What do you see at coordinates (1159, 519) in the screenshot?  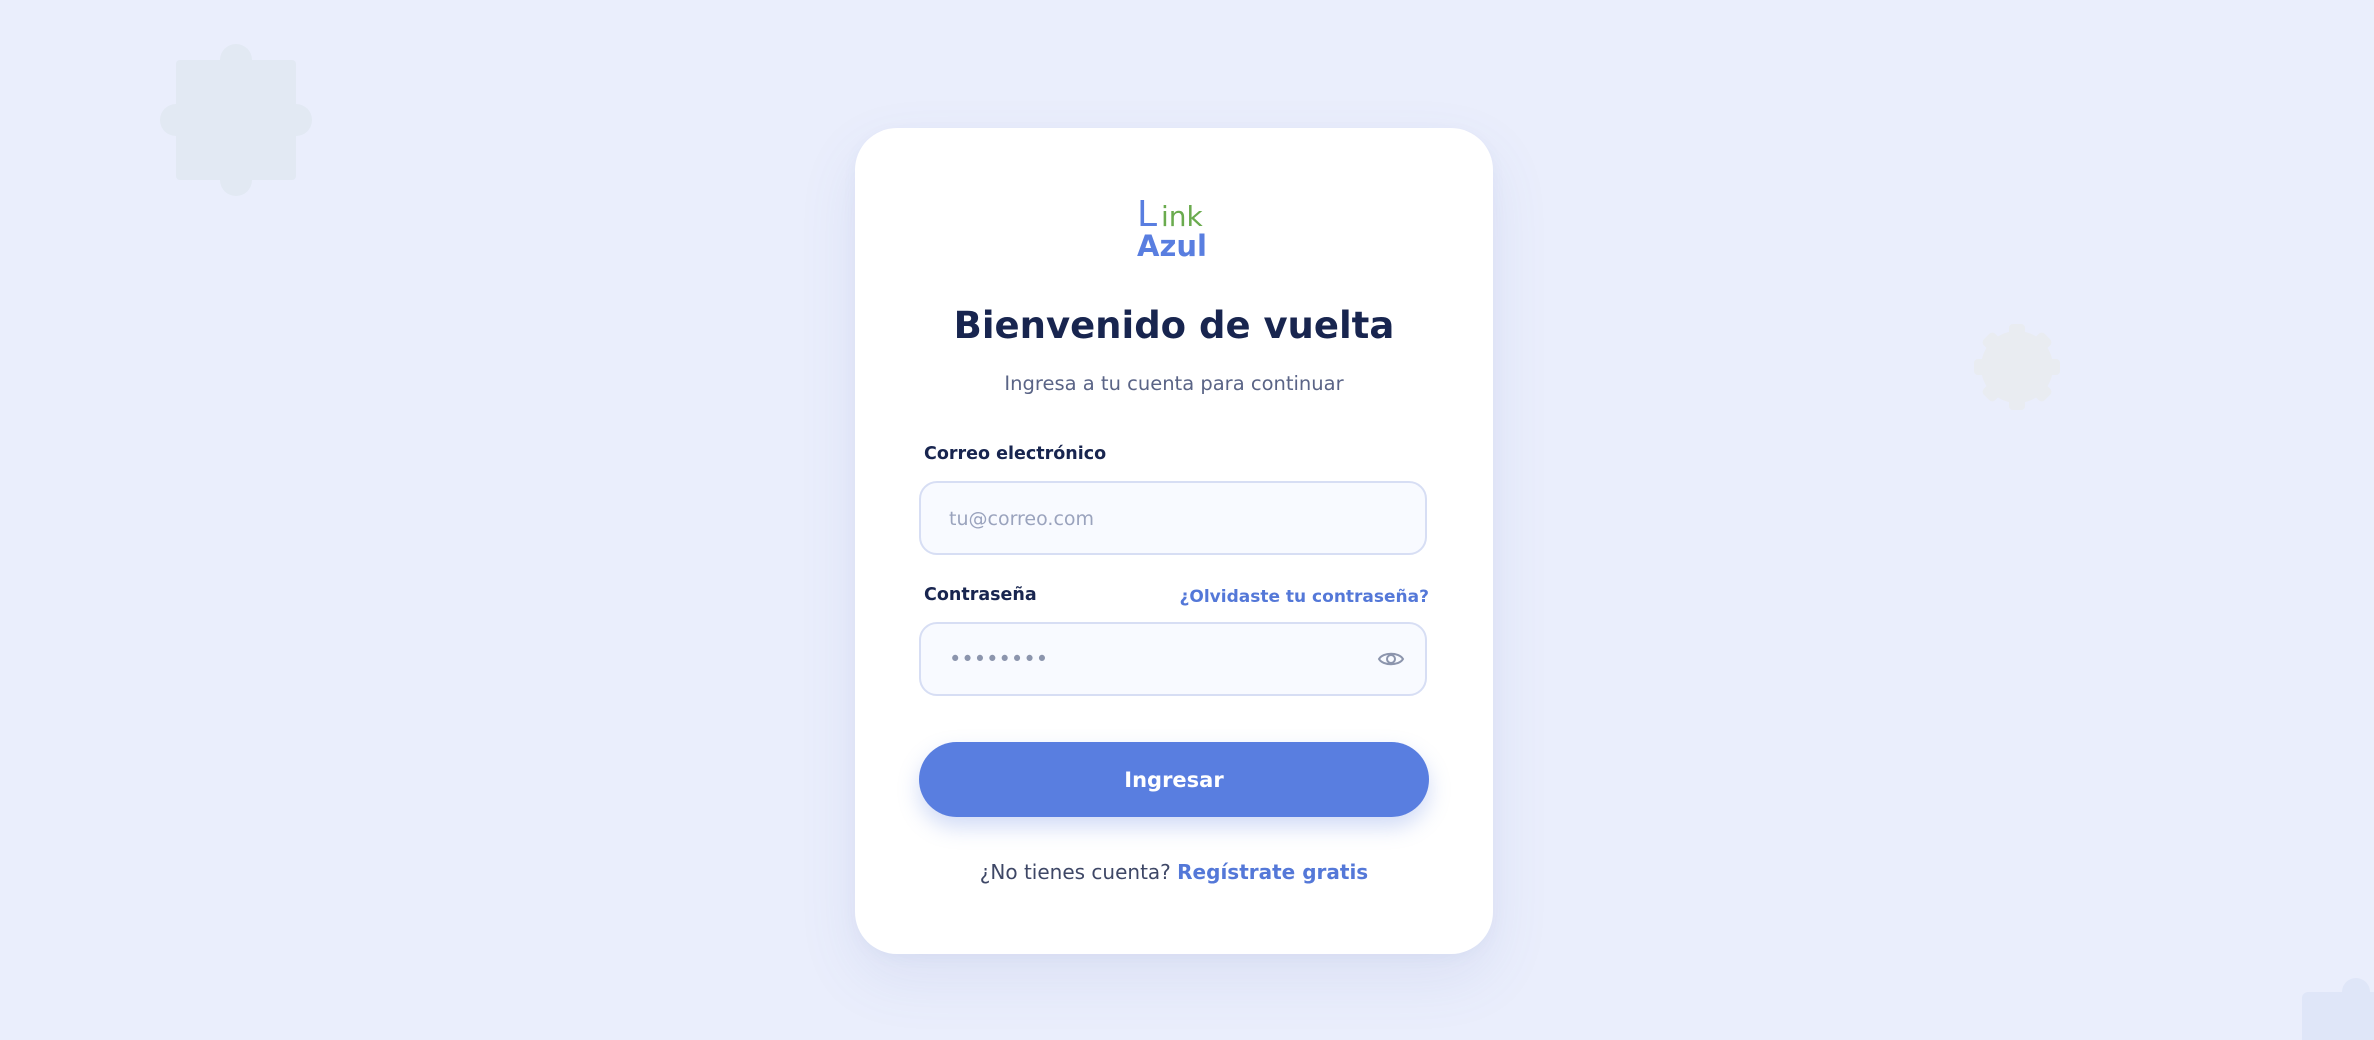 I see `email-input` at bounding box center [1159, 519].